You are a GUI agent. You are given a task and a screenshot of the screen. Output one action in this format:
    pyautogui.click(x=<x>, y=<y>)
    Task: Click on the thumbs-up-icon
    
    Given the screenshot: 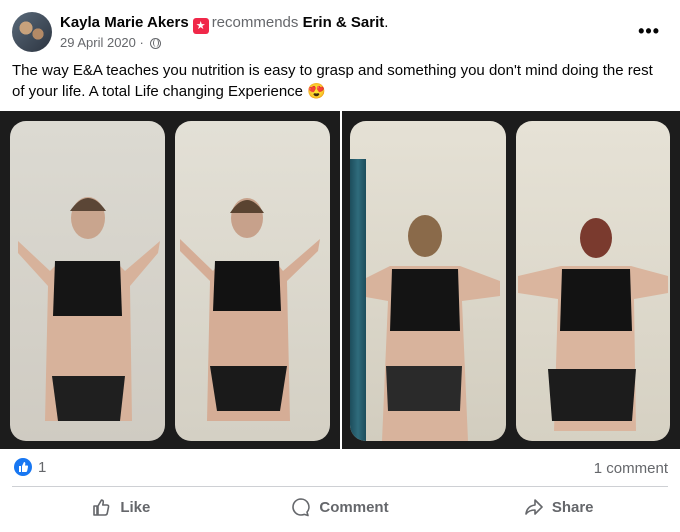 What is the action you would take?
    pyautogui.click(x=101, y=507)
    